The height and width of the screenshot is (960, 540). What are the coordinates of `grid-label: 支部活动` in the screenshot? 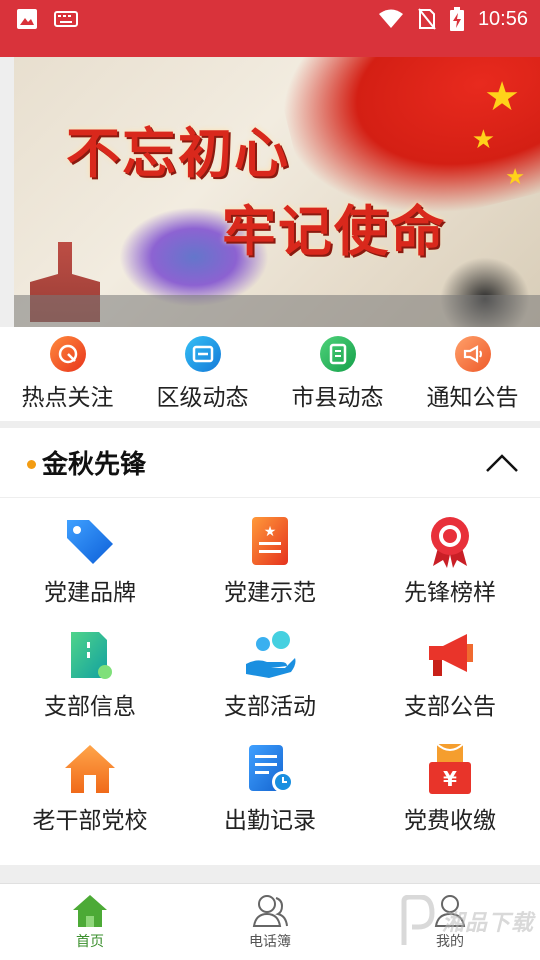 It's located at (270, 707).